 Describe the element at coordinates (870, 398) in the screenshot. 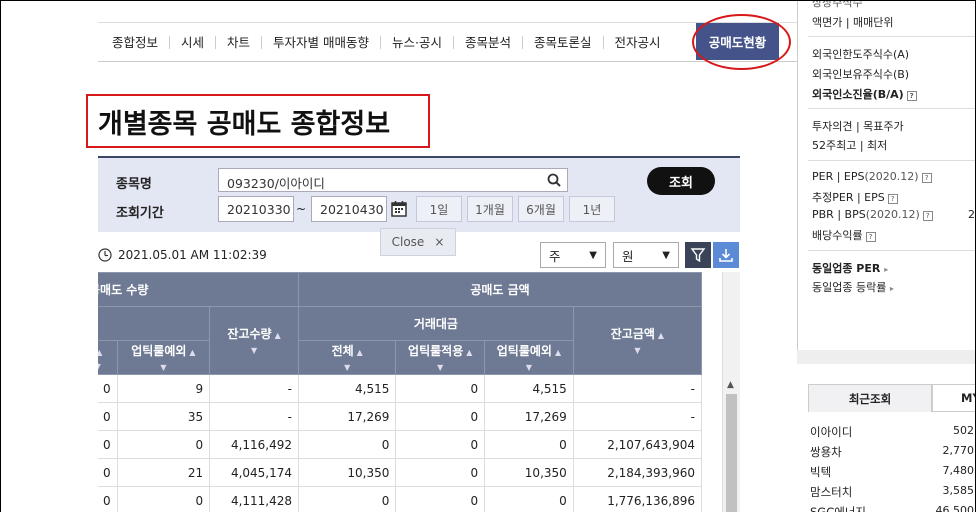

I see `tab-recent: 최근조회` at that location.